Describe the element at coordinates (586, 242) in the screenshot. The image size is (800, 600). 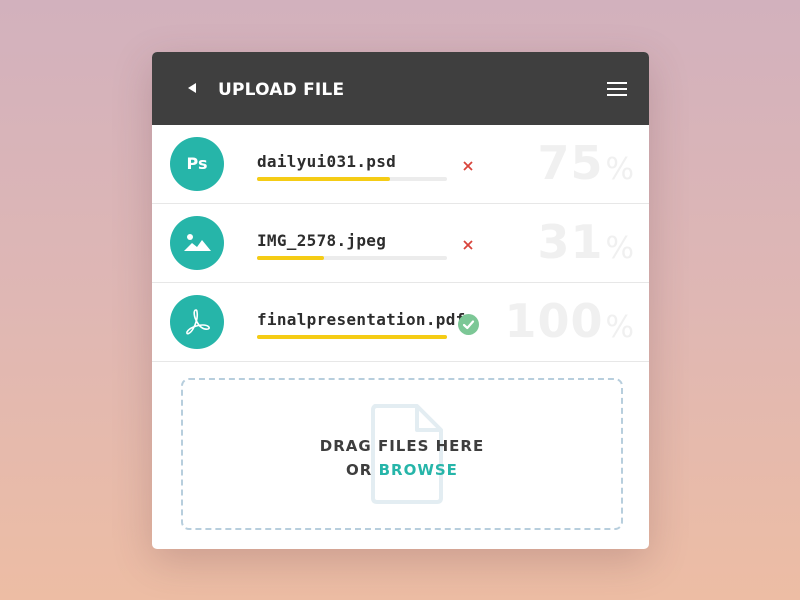
I see `upload-percentage: 31%` at that location.